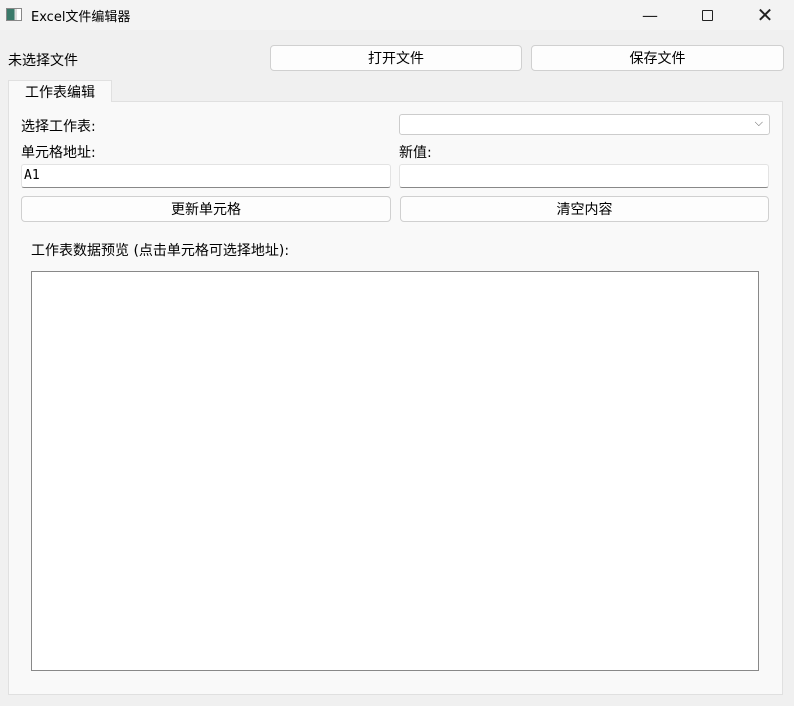 Image resolution: width=794 pixels, height=706 pixels. Describe the element at coordinates (58, 127) in the screenshot. I see `sheet-select-label: 选择工作表:` at that location.